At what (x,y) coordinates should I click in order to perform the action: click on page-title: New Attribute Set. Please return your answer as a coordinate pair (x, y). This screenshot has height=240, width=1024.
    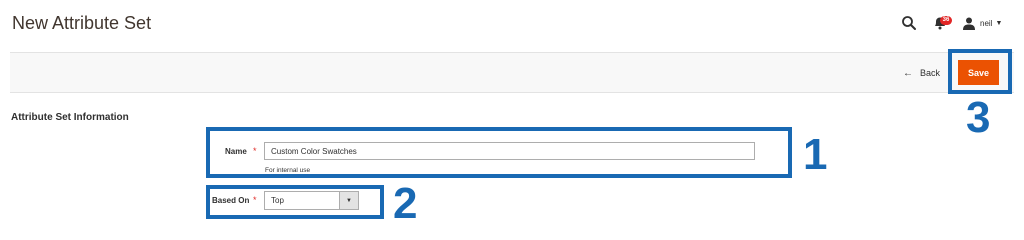
    Looking at the image, I should click on (82, 23).